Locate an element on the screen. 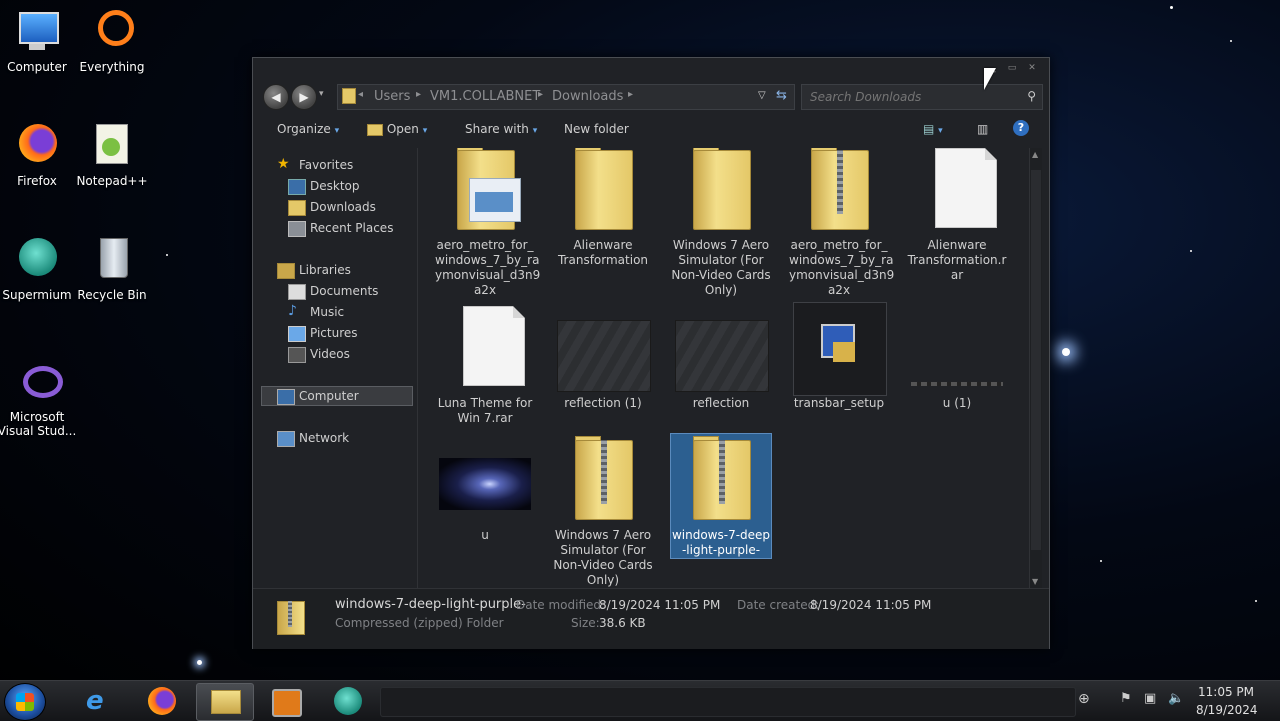 The height and width of the screenshot is (721, 1280). desktop-icon-everything: Everything is located at coordinates (112, 41).